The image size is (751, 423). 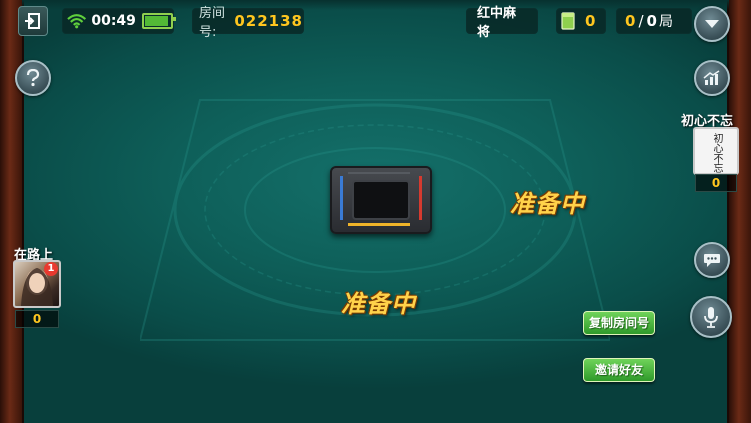 I want to click on chat-bubble-icon, so click(x=712, y=260).